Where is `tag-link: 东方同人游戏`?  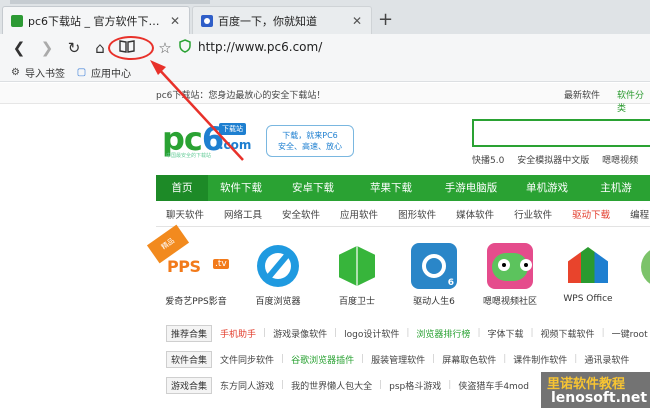 tag-link: 东方同人游戏 is located at coordinates (247, 385).